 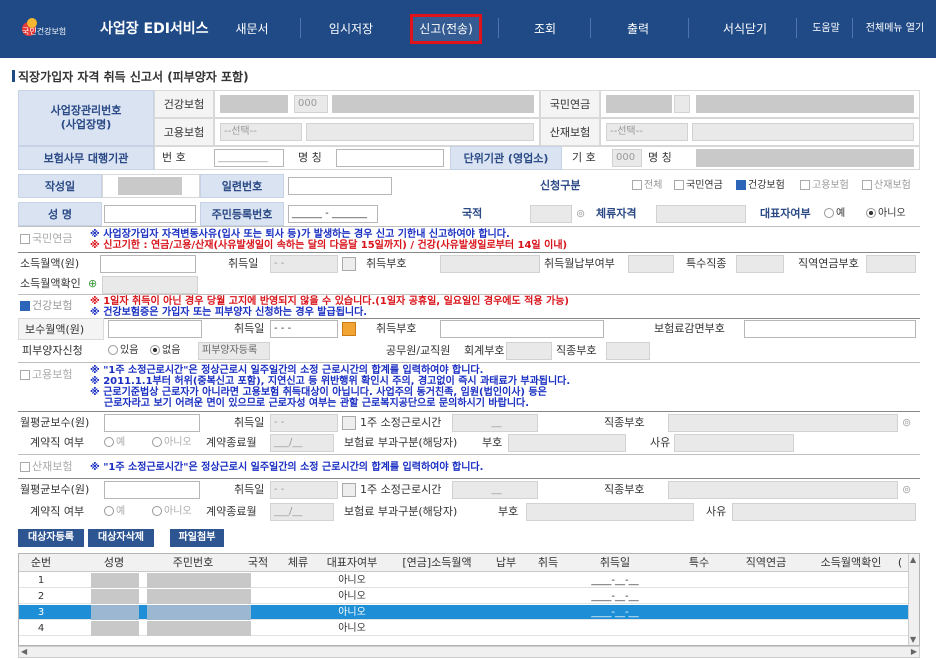 I want to click on employ-reason-select, so click(x=734, y=443).